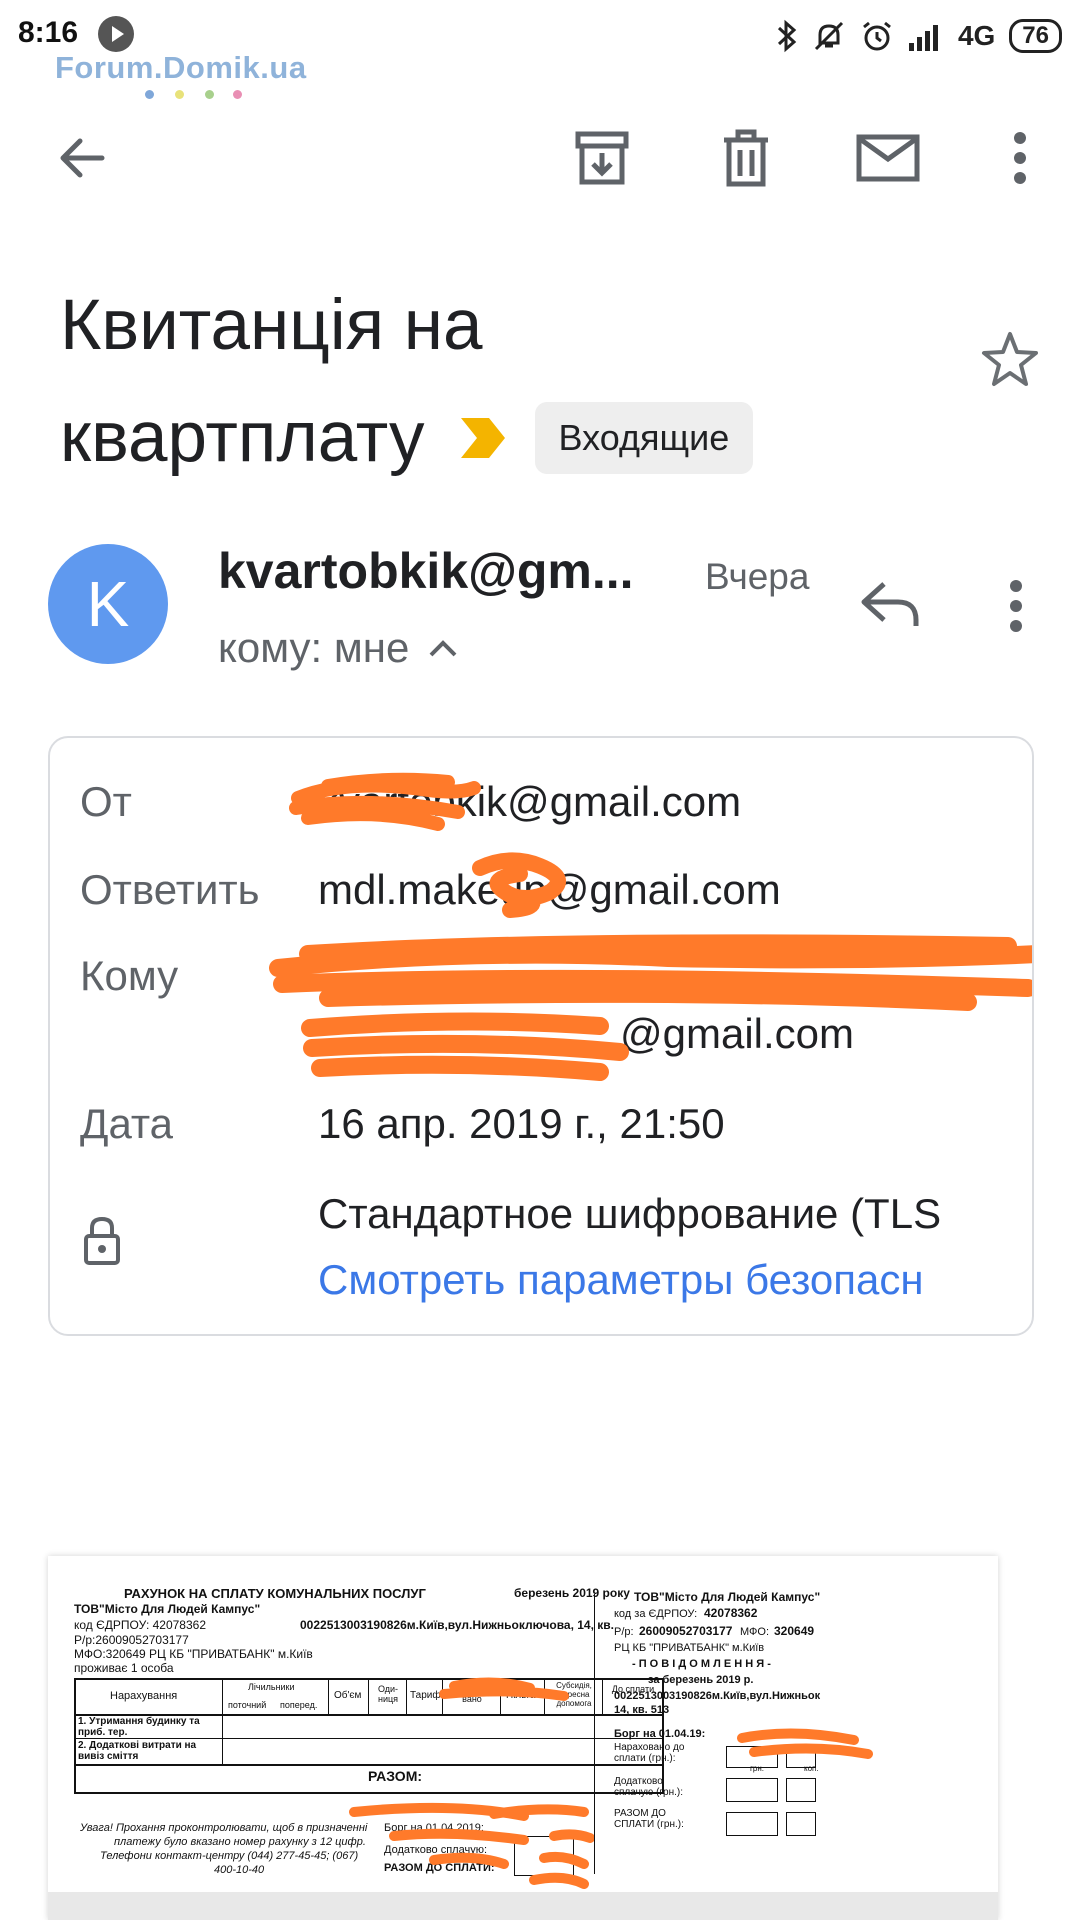 This screenshot has width=1080, height=1920. Describe the element at coordinates (701, 1680) in the screenshot. I see `notice-period: за березень 2019 р.` at that location.